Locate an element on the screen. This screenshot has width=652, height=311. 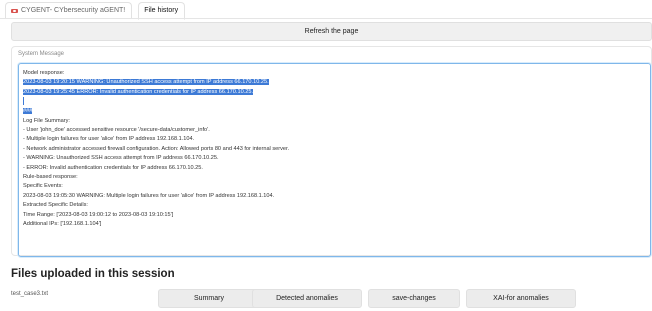
system-message-label: System Message is located at coordinates (41, 54).